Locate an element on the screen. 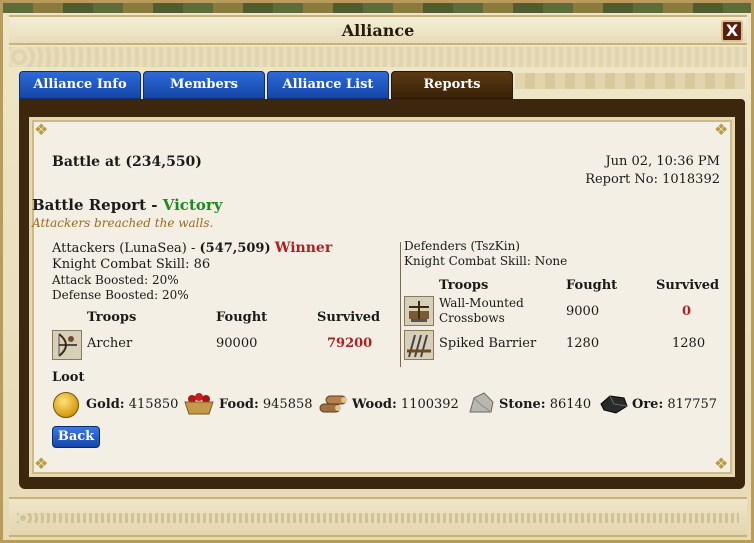 The height and width of the screenshot is (543, 754). defenders-col-troops: Troops is located at coordinates (464, 285).